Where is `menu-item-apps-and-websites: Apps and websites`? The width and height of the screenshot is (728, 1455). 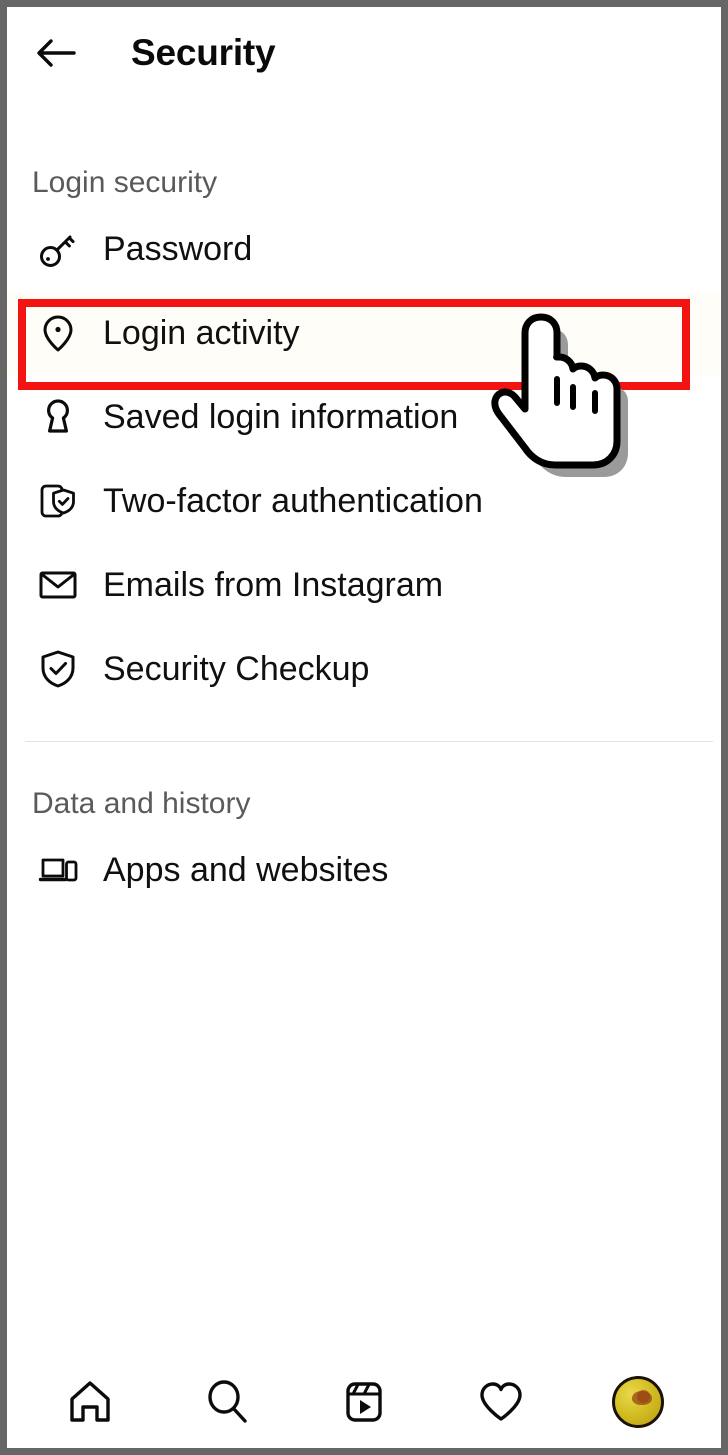
menu-item-apps-and-websites: Apps and websites is located at coordinates (364, 870).